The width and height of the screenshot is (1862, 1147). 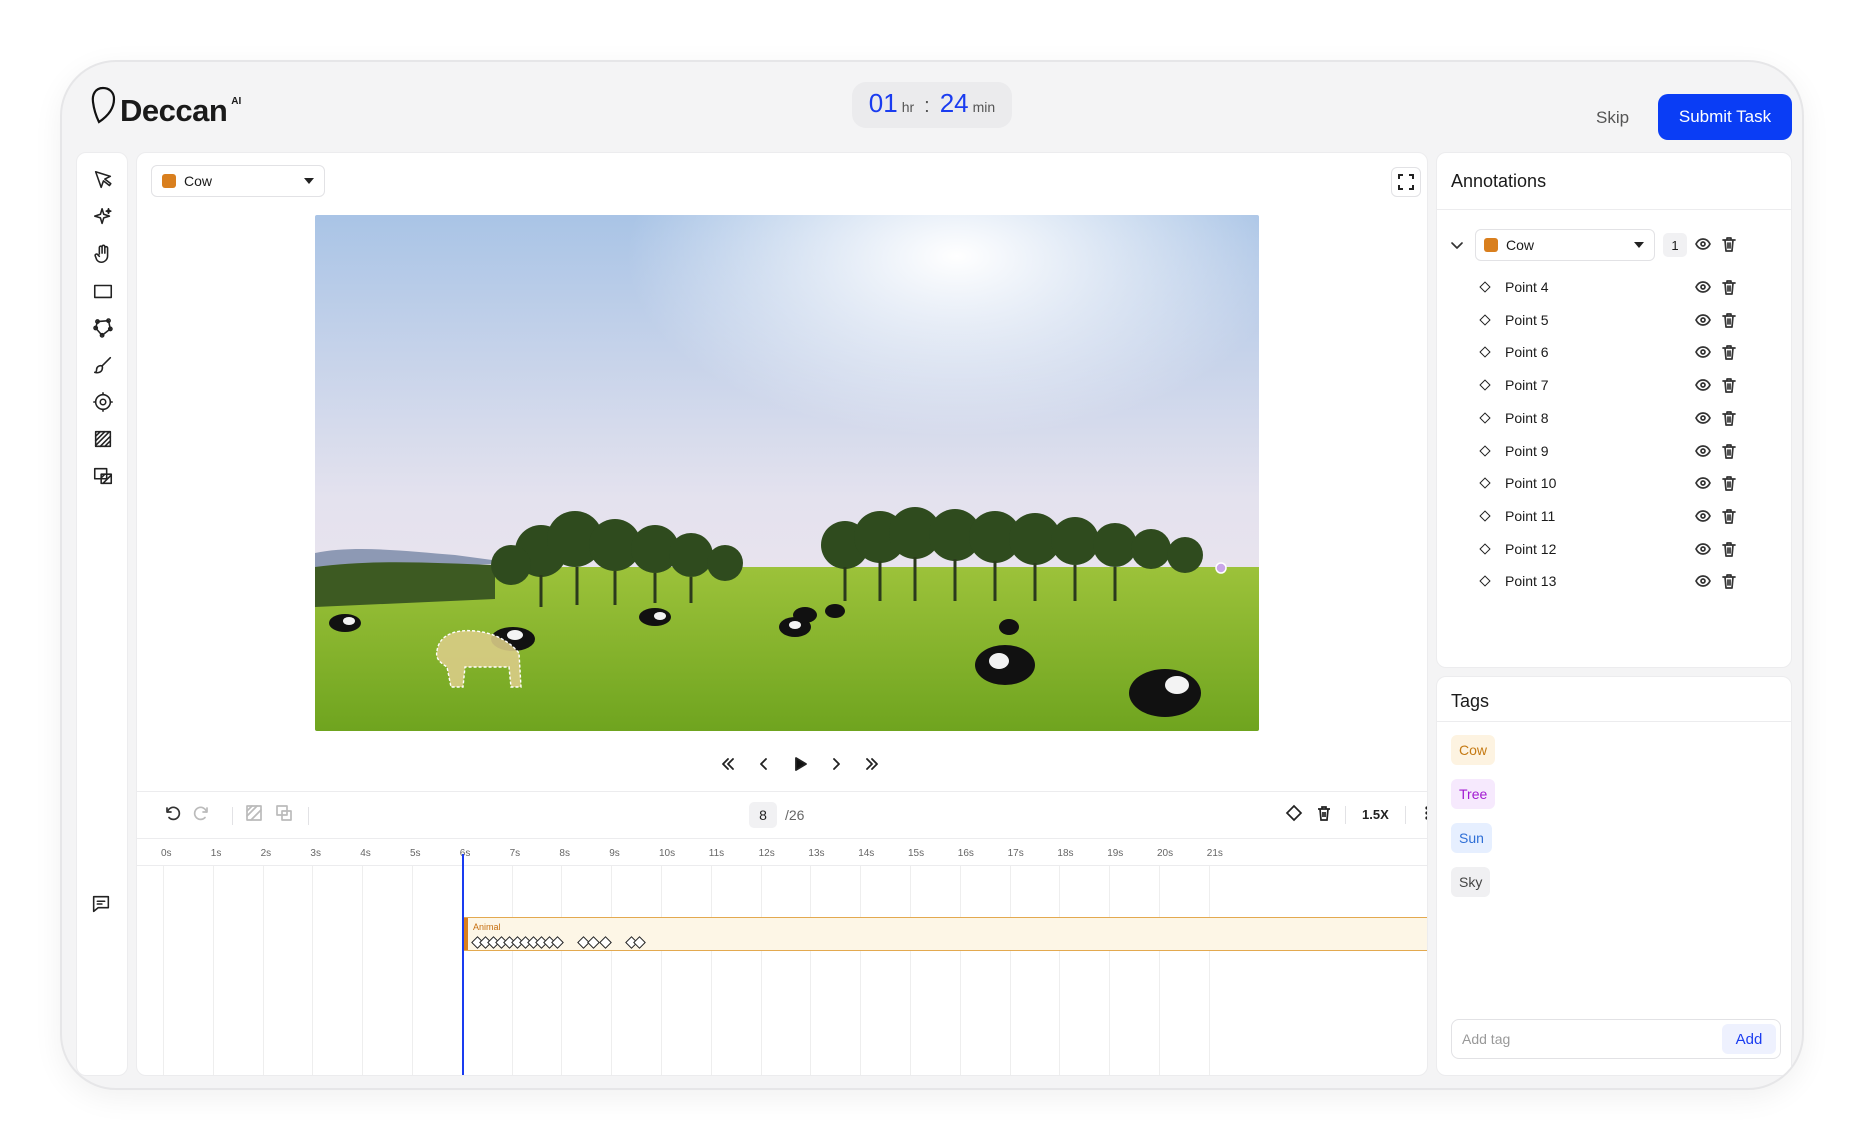 What do you see at coordinates (1406, 182) in the screenshot?
I see `fullscreen-button` at bounding box center [1406, 182].